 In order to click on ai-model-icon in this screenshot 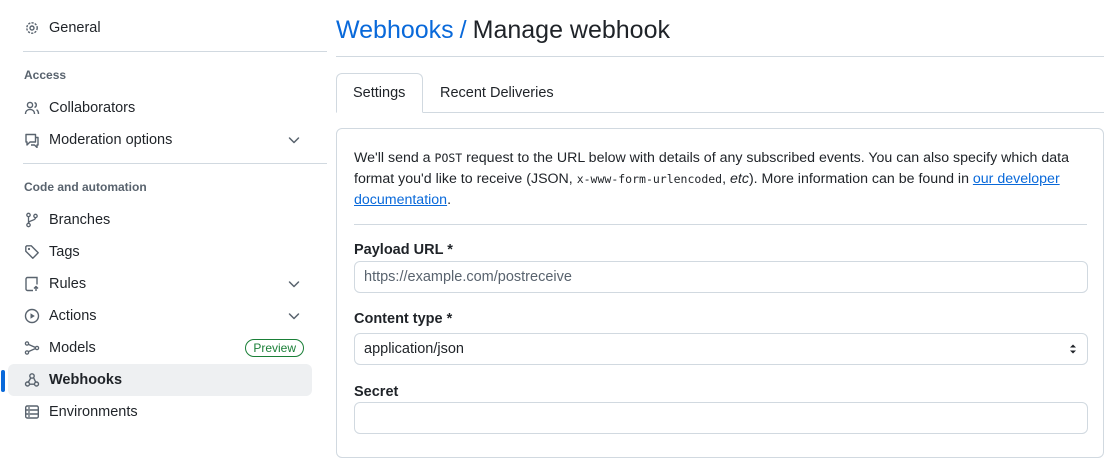, I will do `click(32, 348)`.